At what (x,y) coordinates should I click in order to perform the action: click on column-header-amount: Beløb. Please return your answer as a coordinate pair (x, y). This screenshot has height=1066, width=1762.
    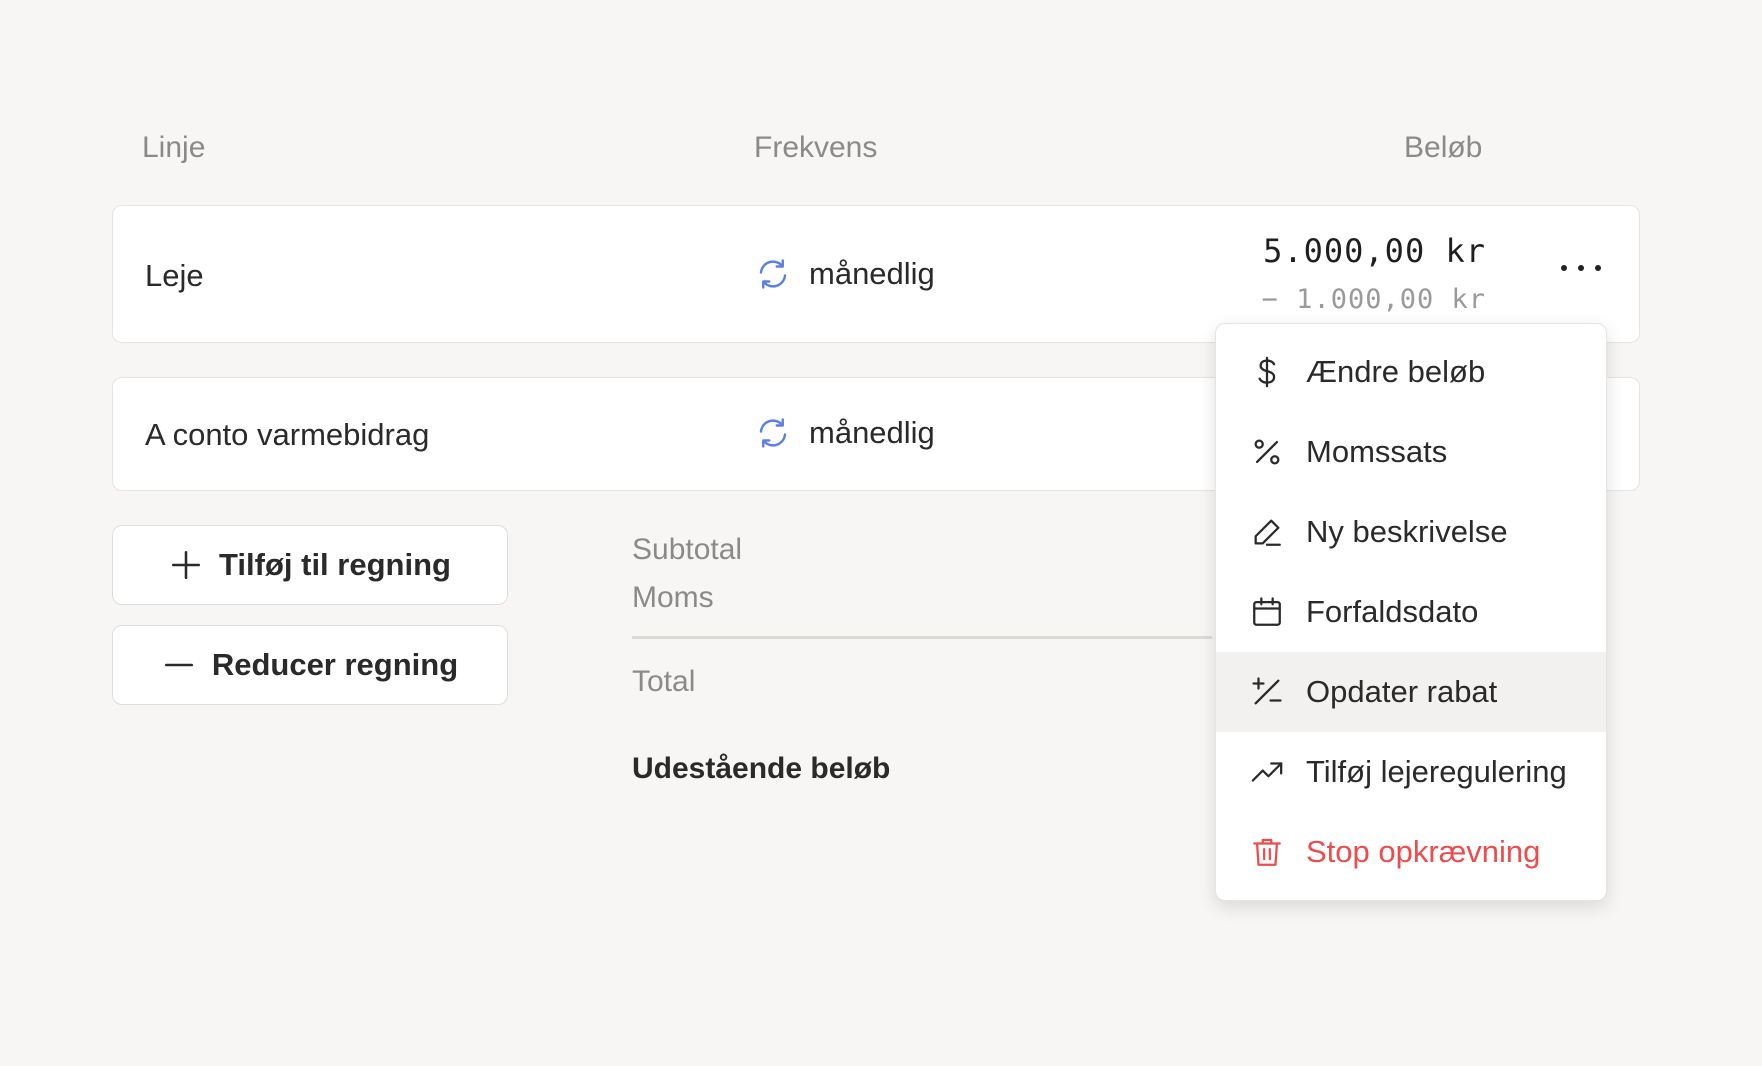
    Looking at the image, I should click on (1443, 147).